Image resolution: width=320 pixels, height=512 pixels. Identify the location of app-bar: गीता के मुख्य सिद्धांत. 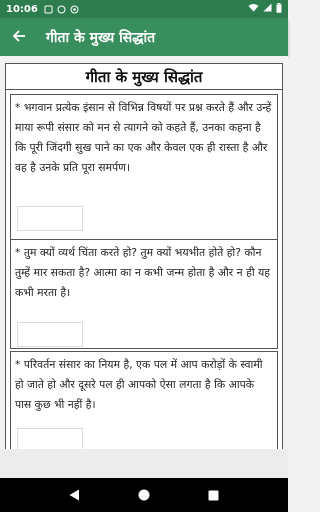
(144, 37).